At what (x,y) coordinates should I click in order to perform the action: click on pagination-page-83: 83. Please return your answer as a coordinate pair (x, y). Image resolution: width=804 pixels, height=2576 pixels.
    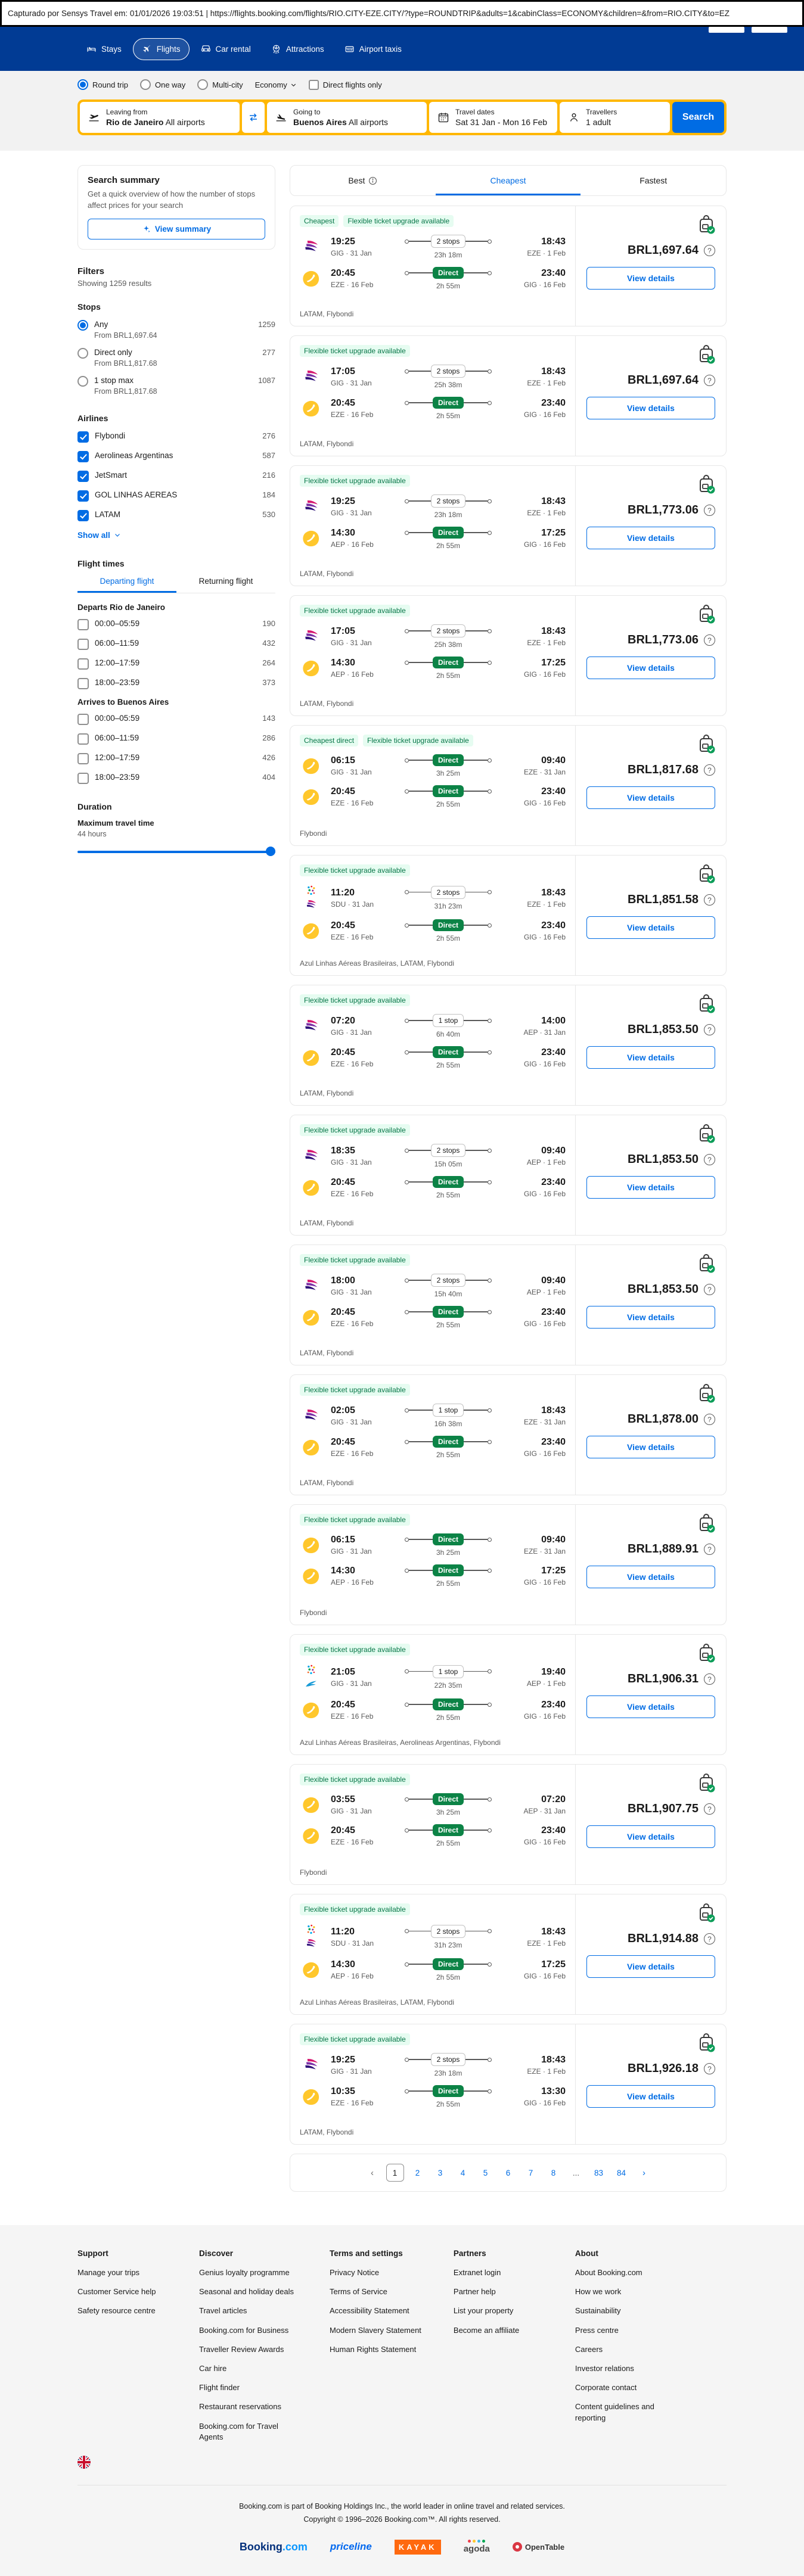
    Looking at the image, I should click on (599, 2173).